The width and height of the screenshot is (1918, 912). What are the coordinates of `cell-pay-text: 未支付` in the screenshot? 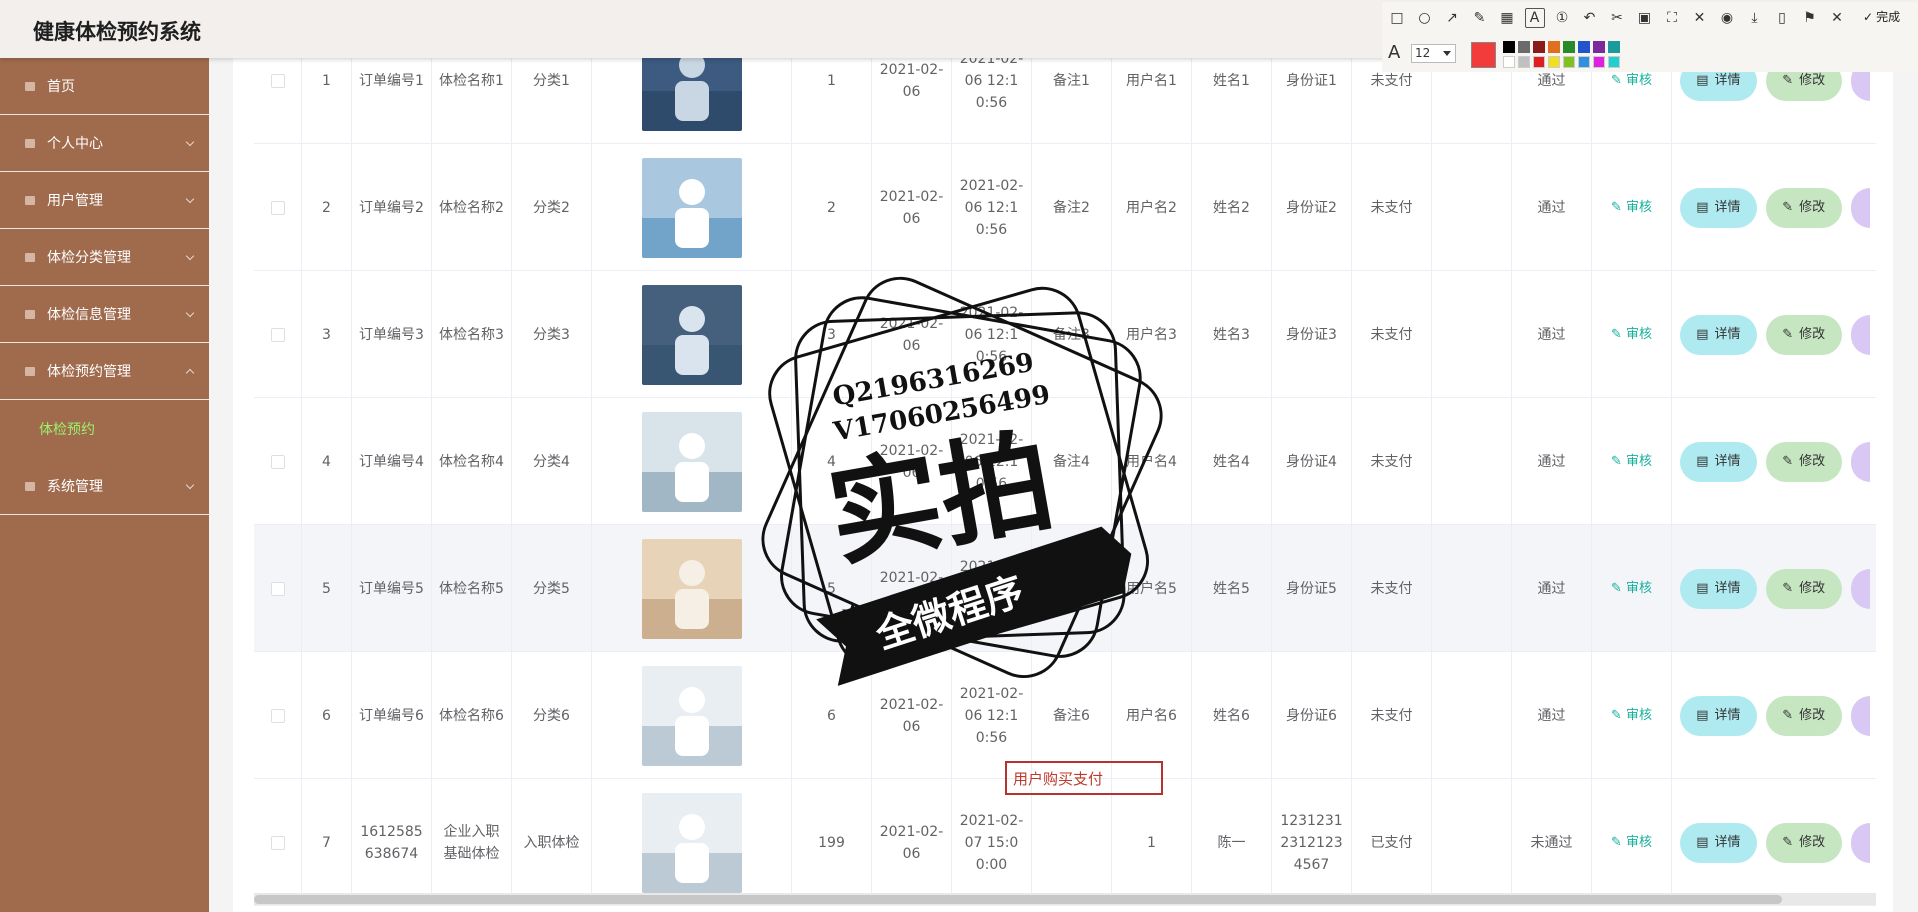 It's located at (1391, 207).